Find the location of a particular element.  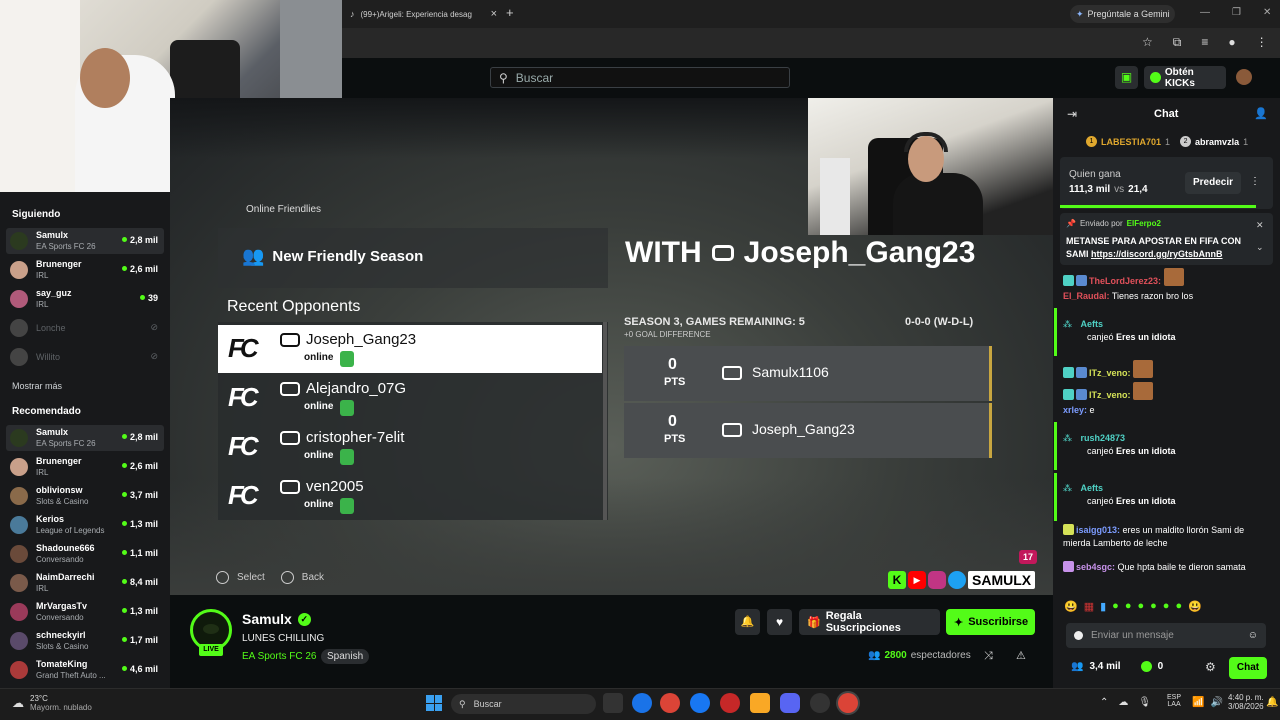

weather-widget: ☁ 23°C Mayorm. nublado is located at coordinates (52, 703).